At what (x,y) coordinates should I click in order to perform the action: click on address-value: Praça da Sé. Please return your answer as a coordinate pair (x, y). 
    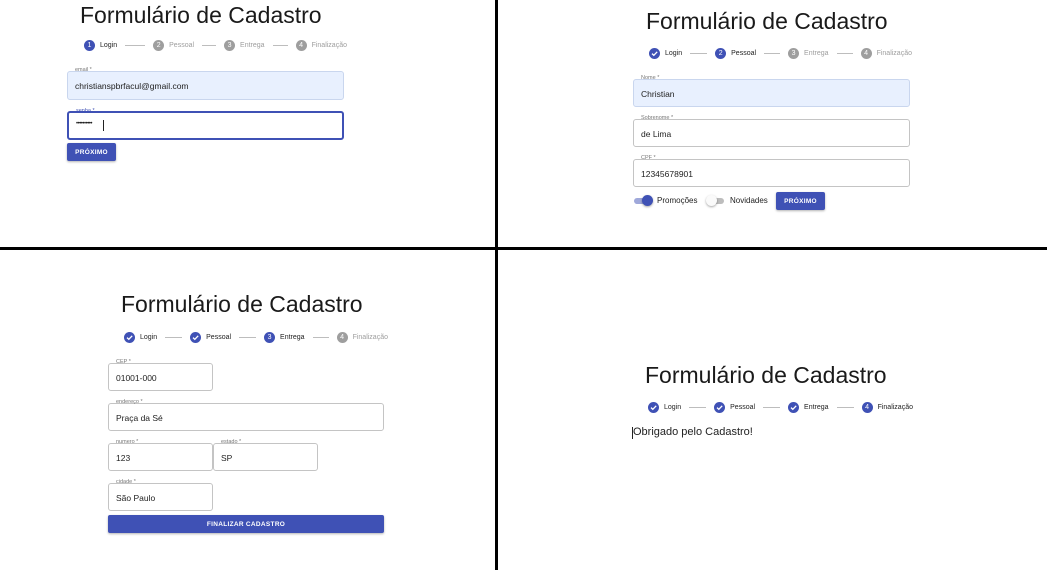
    Looking at the image, I should click on (139, 418).